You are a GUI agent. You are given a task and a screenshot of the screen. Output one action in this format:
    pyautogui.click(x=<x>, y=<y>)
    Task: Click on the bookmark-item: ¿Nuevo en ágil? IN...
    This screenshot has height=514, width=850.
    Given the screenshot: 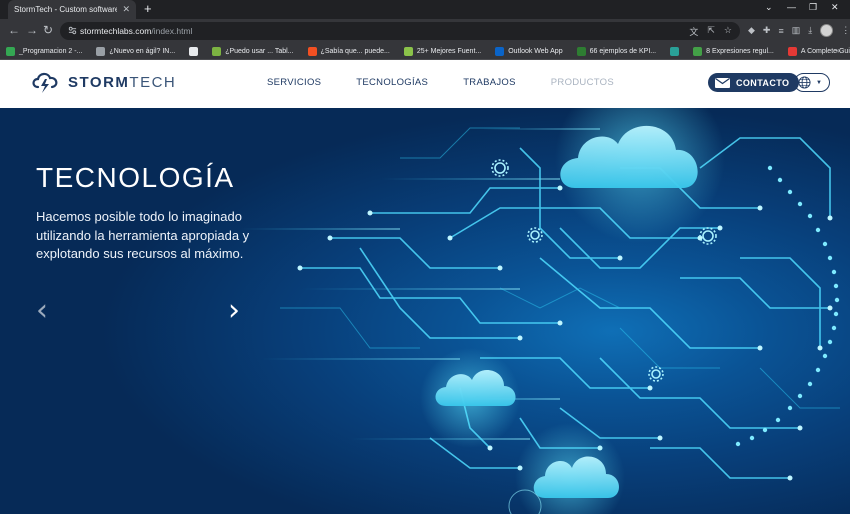 What is the action you would take?
    pyautogui.click(x=136, y=51)
    